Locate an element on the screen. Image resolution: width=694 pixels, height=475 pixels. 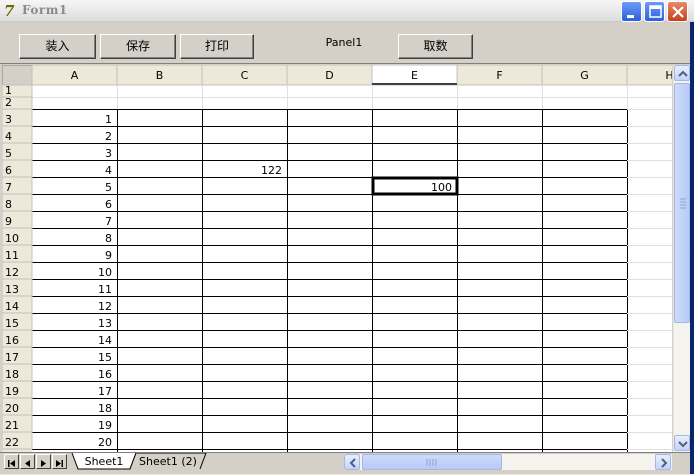
column-header-label: C is located at coordinates (245, 75).